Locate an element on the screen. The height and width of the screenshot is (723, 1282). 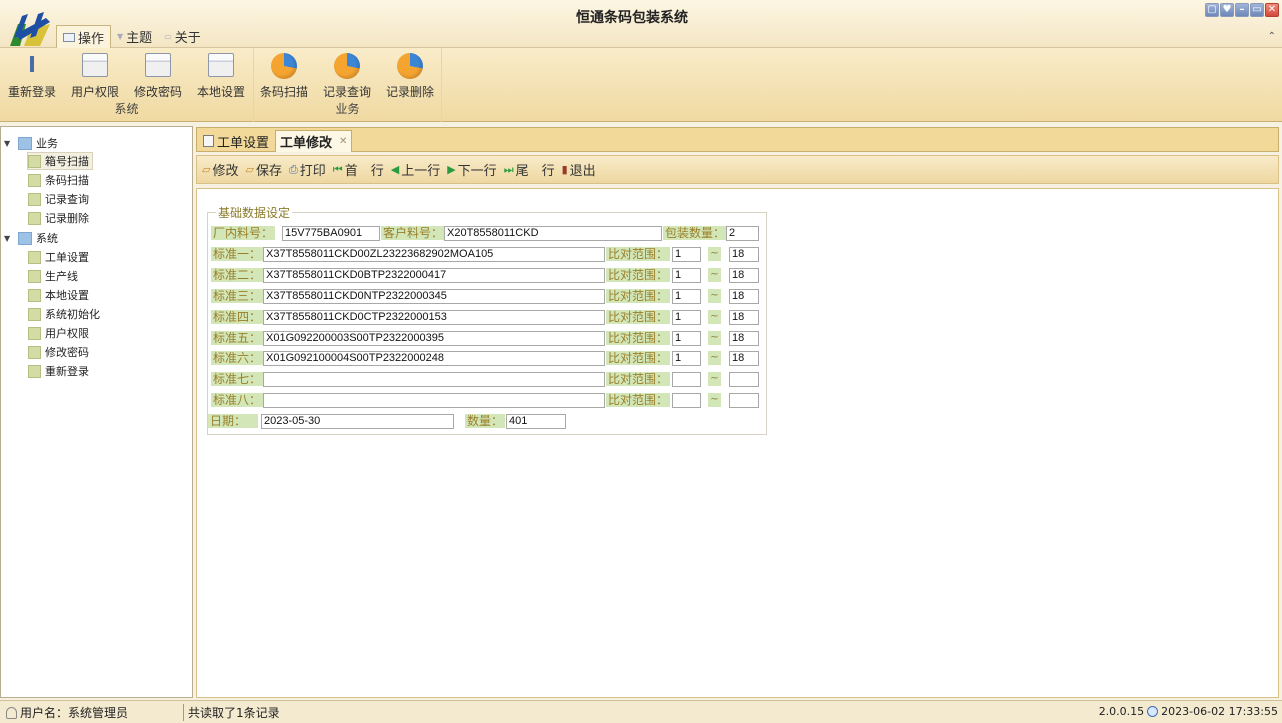
menu-tab-label: 主题 is located at coordinates (139, 38).